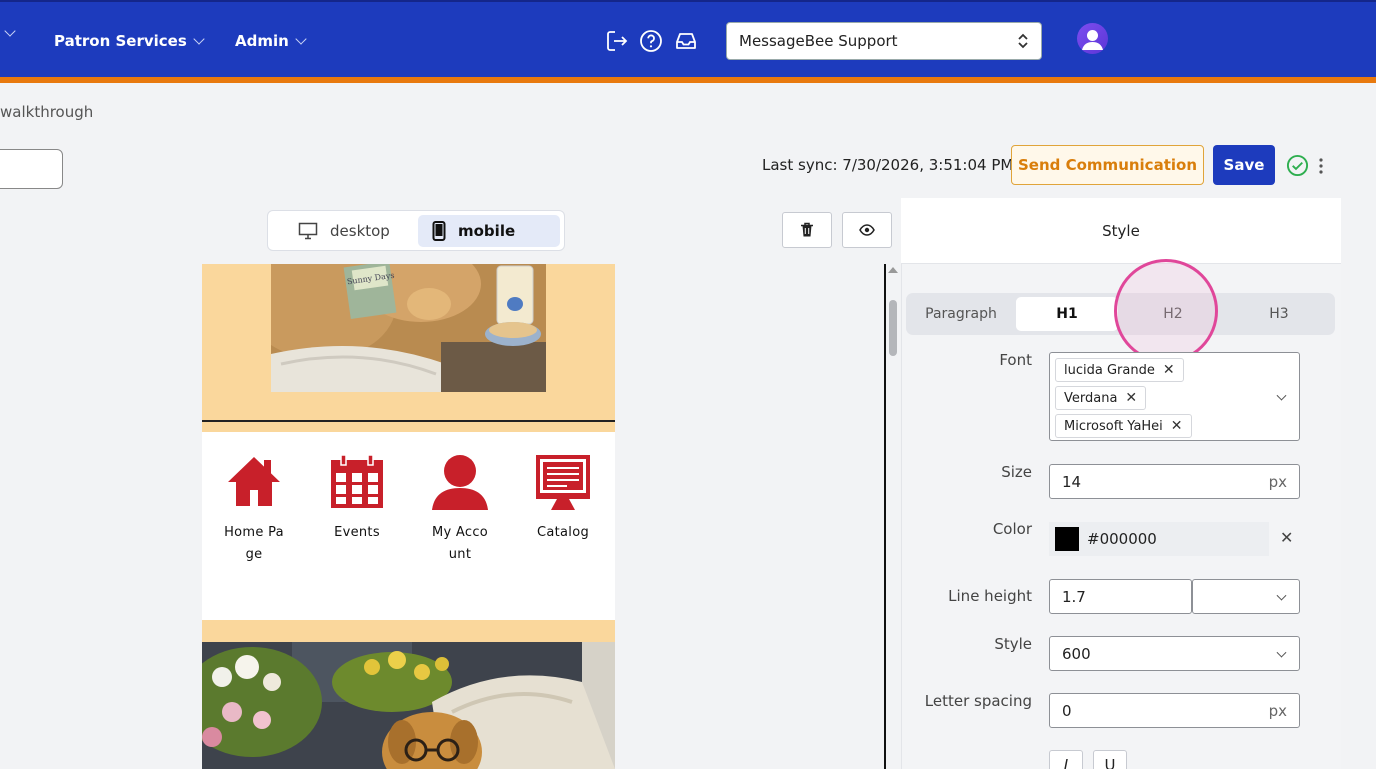 This screenshot has height=769, width=1376. I want to click on line-height-unit-select, so click(1246, 596).